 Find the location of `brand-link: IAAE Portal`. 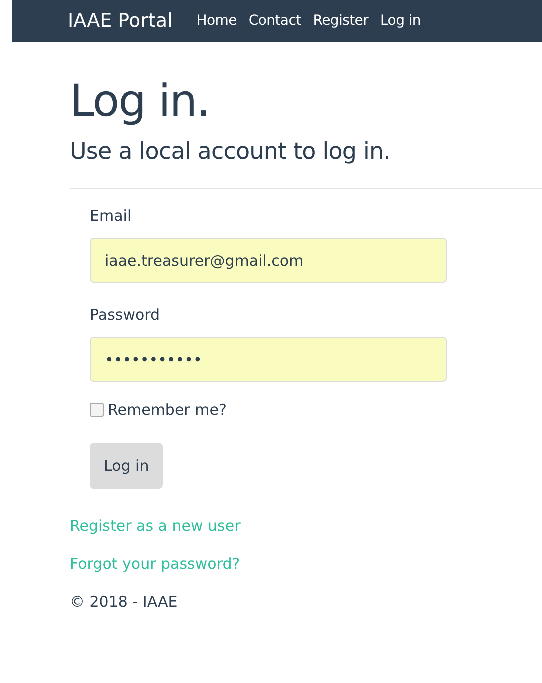

brand-link: IAAE Portal is located at coordinates (120, 21).